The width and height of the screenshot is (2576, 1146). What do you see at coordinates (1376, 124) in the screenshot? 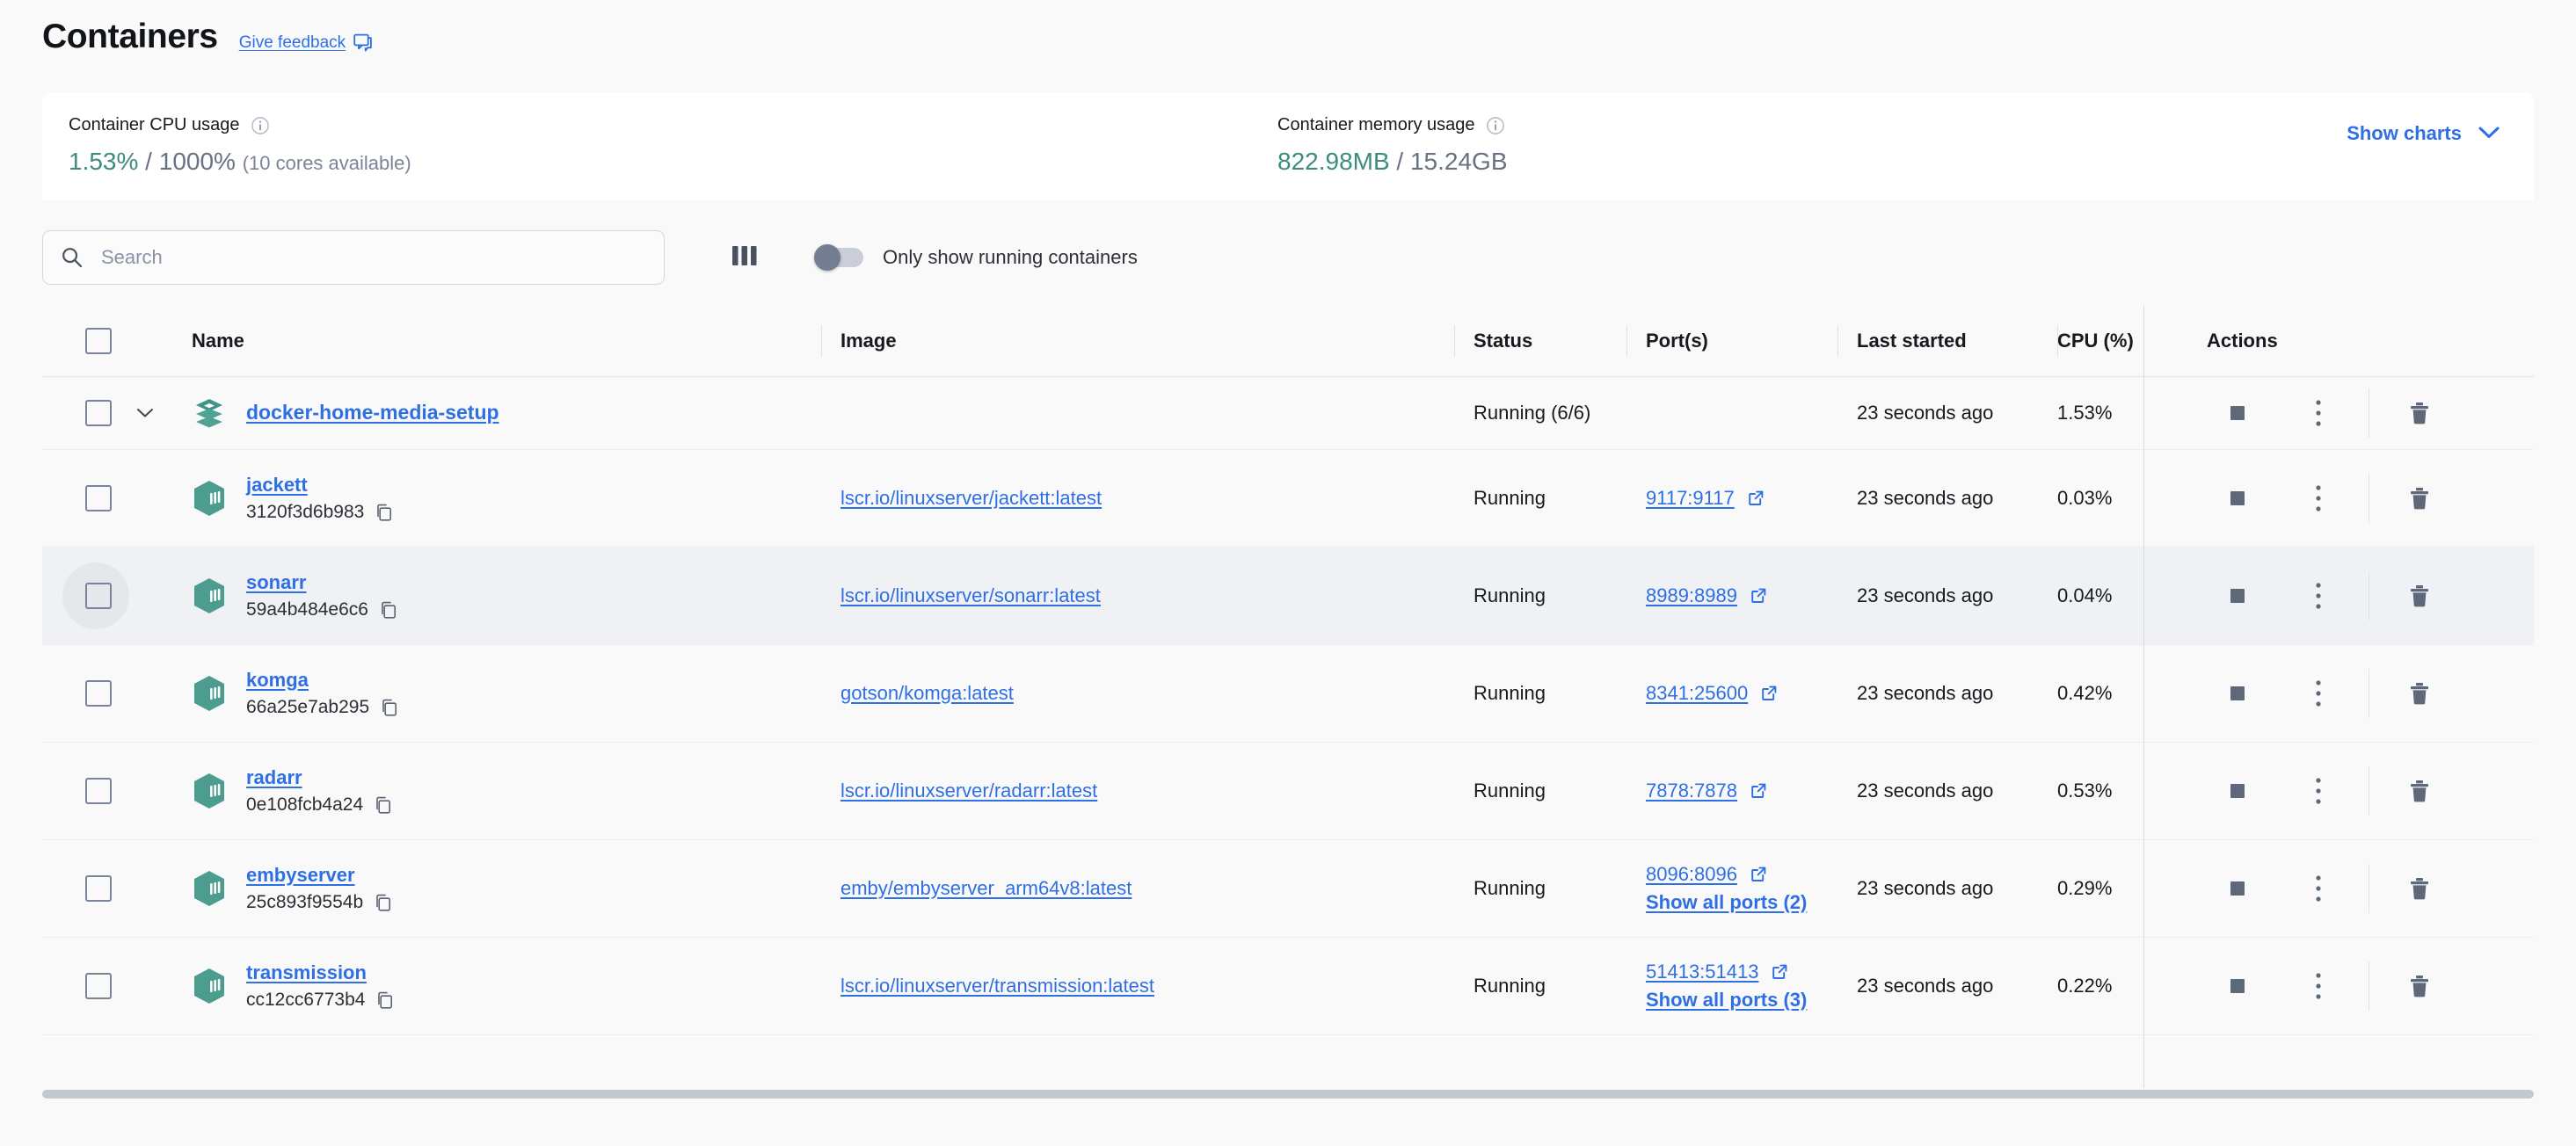
I see `memory-usage-label: Container memory usage` at bounding box center [1376, 124].